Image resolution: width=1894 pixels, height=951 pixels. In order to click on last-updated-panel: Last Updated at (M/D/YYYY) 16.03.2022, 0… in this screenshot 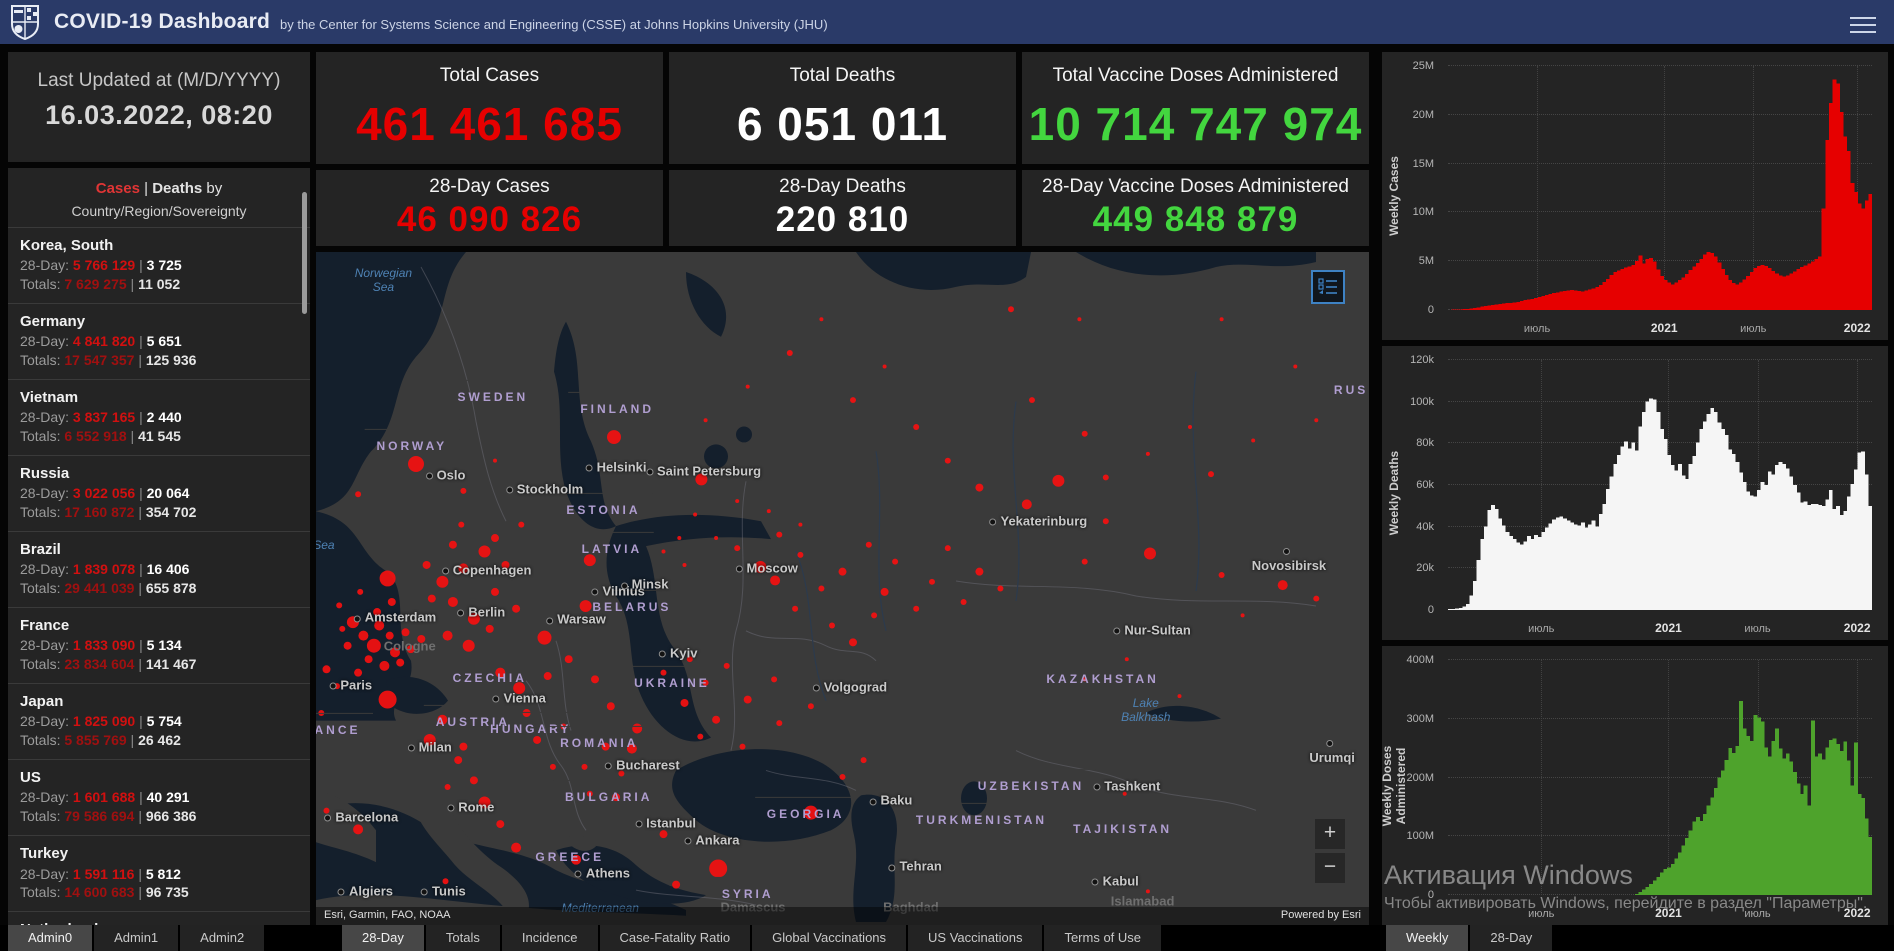, I will do `click(159, 107)`.